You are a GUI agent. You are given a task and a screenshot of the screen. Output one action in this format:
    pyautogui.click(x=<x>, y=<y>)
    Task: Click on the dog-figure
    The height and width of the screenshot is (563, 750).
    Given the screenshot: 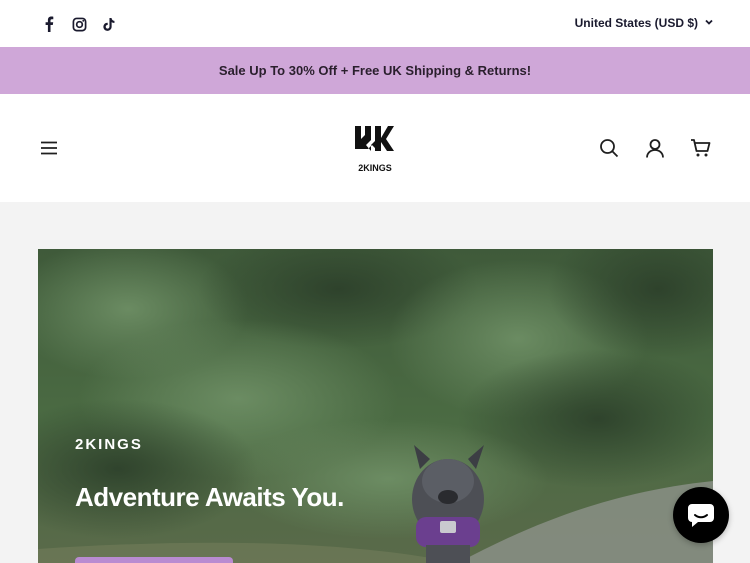 What is the action you would take?
    pyautogui.click(x=448, y=504)
    